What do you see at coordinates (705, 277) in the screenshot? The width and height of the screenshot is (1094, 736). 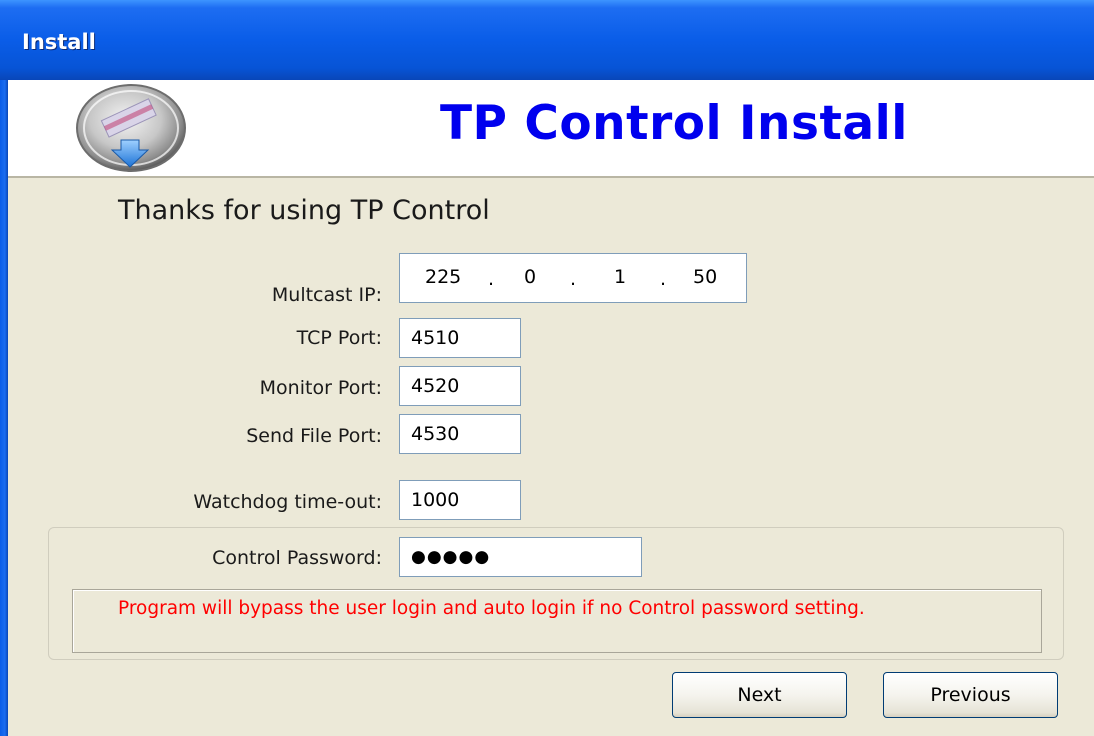 I see `ip-octet-4: 50` at bounding box center [705, 277].